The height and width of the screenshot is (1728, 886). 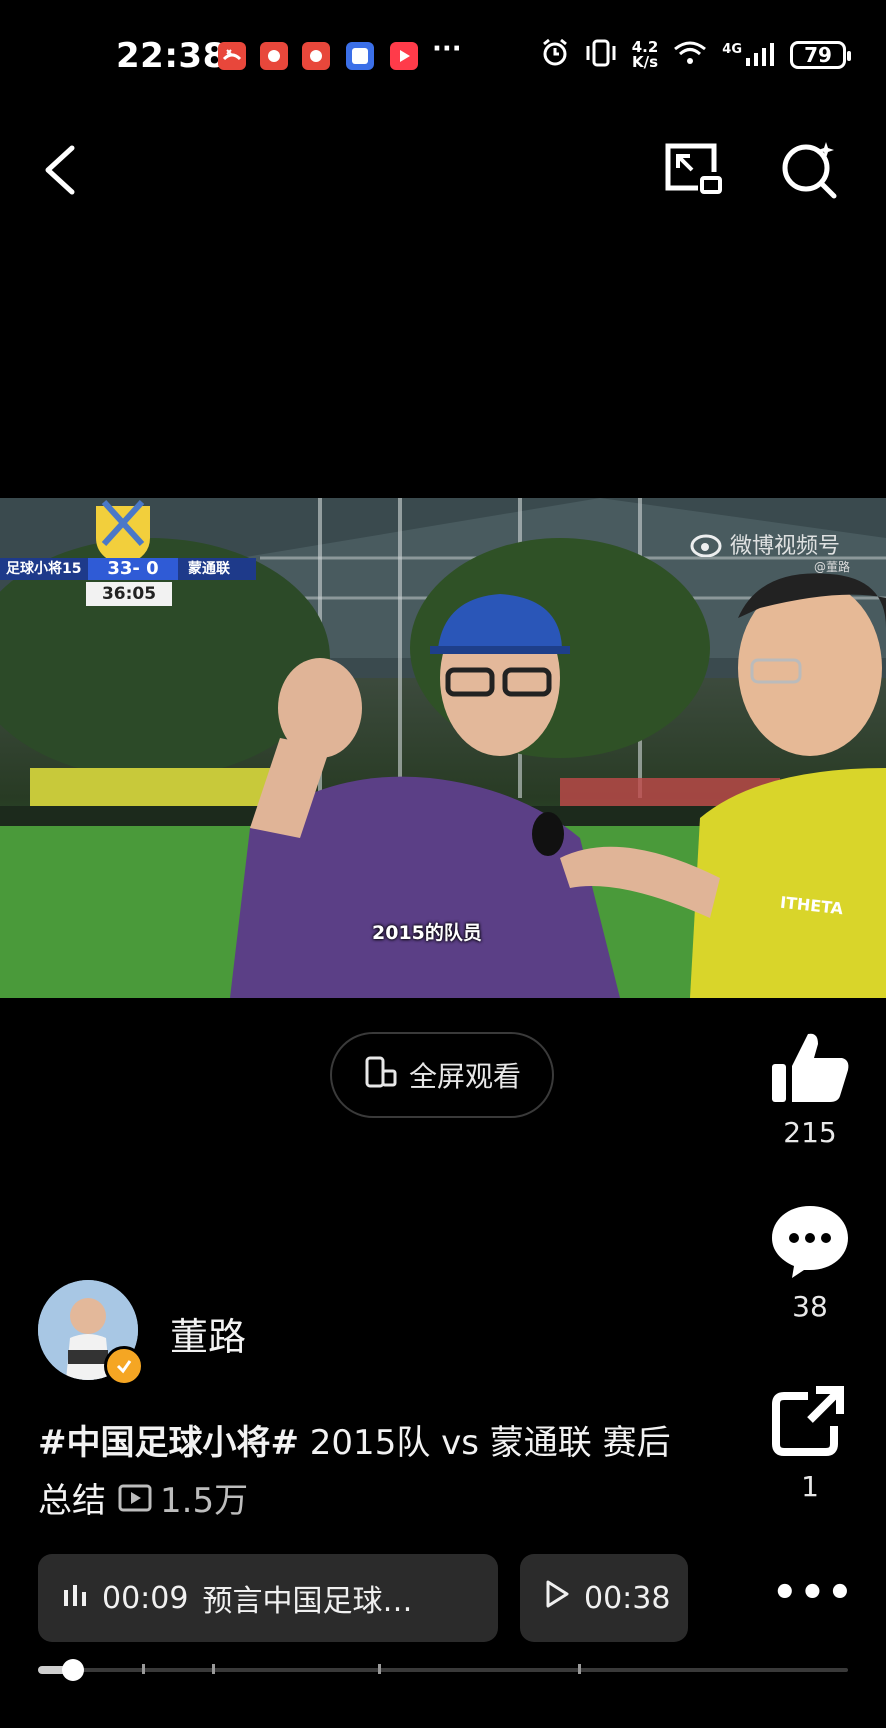 What do you see at coordinates (810, 1070) in the screenshot?
I see `thumbs-up-icon` at bounding box center [810, 1070].